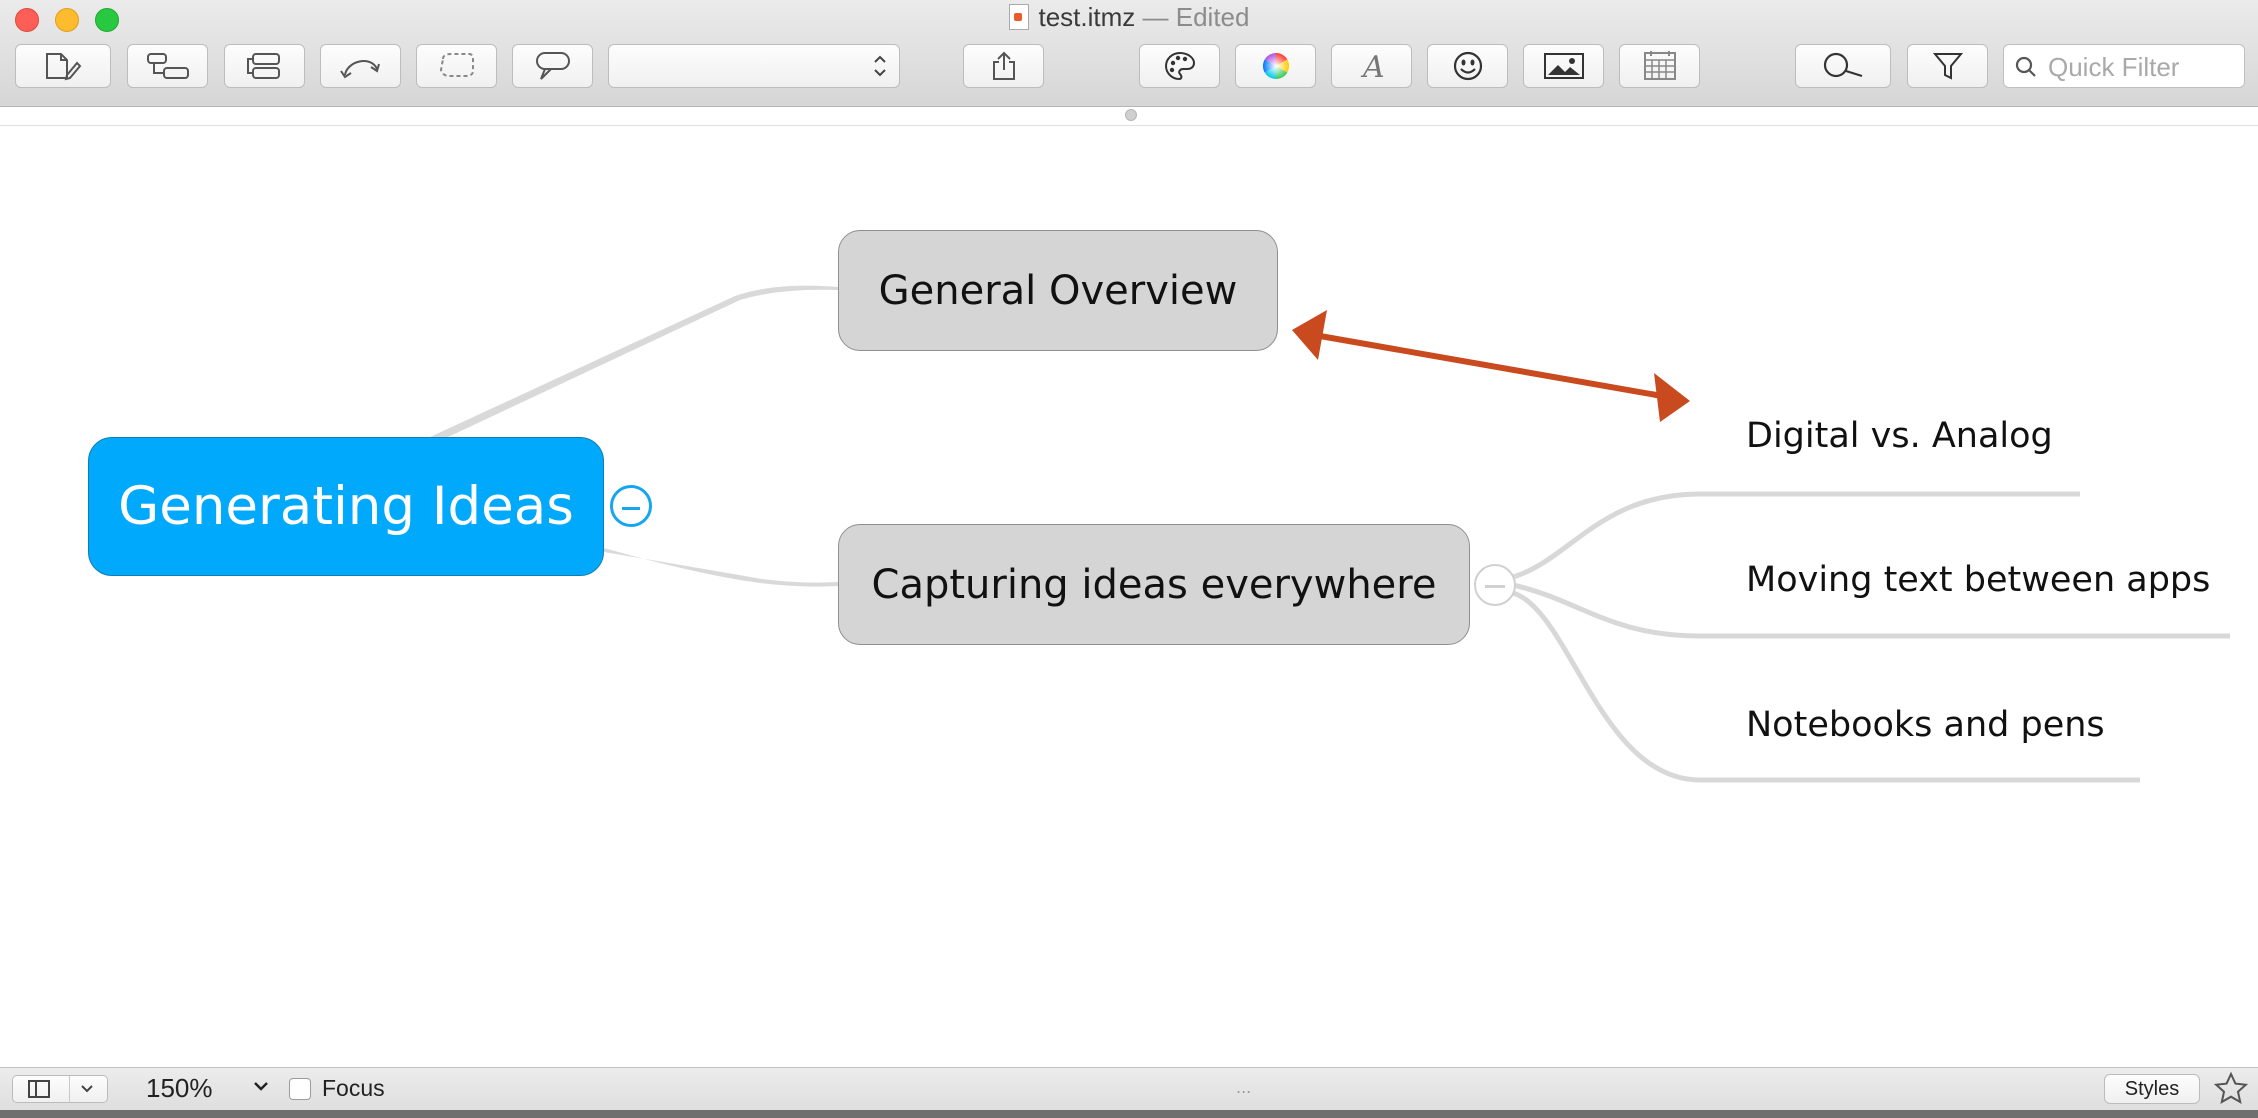  I want to click on sidebar-icon, so click(39, 1089).